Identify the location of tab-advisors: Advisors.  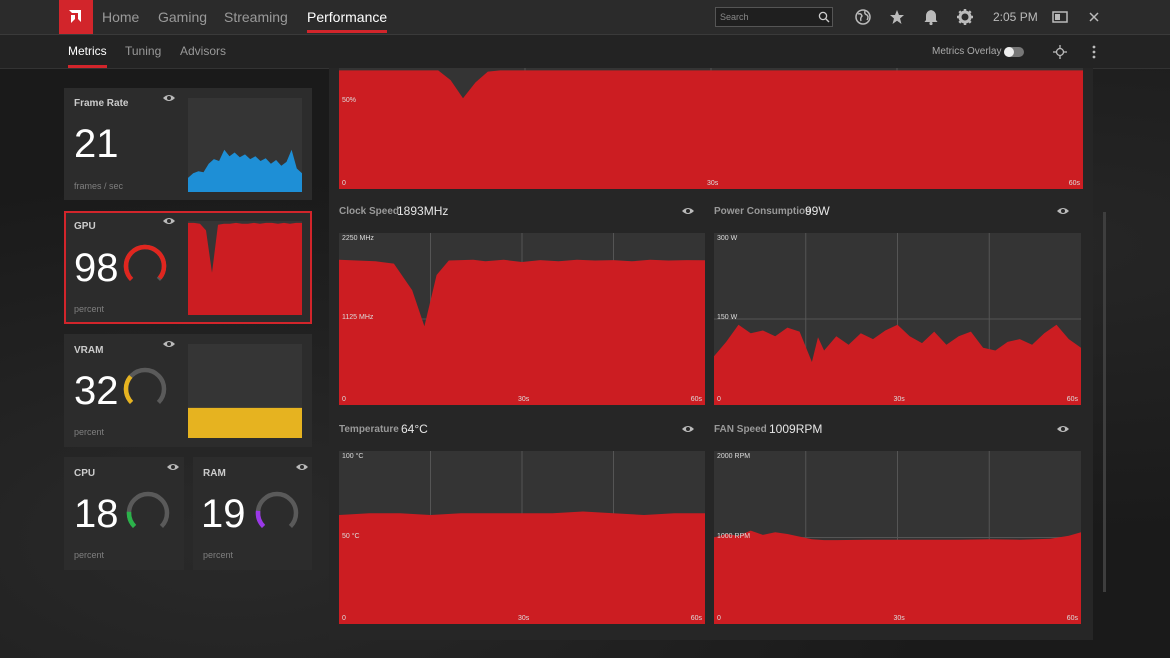
(203, 51).